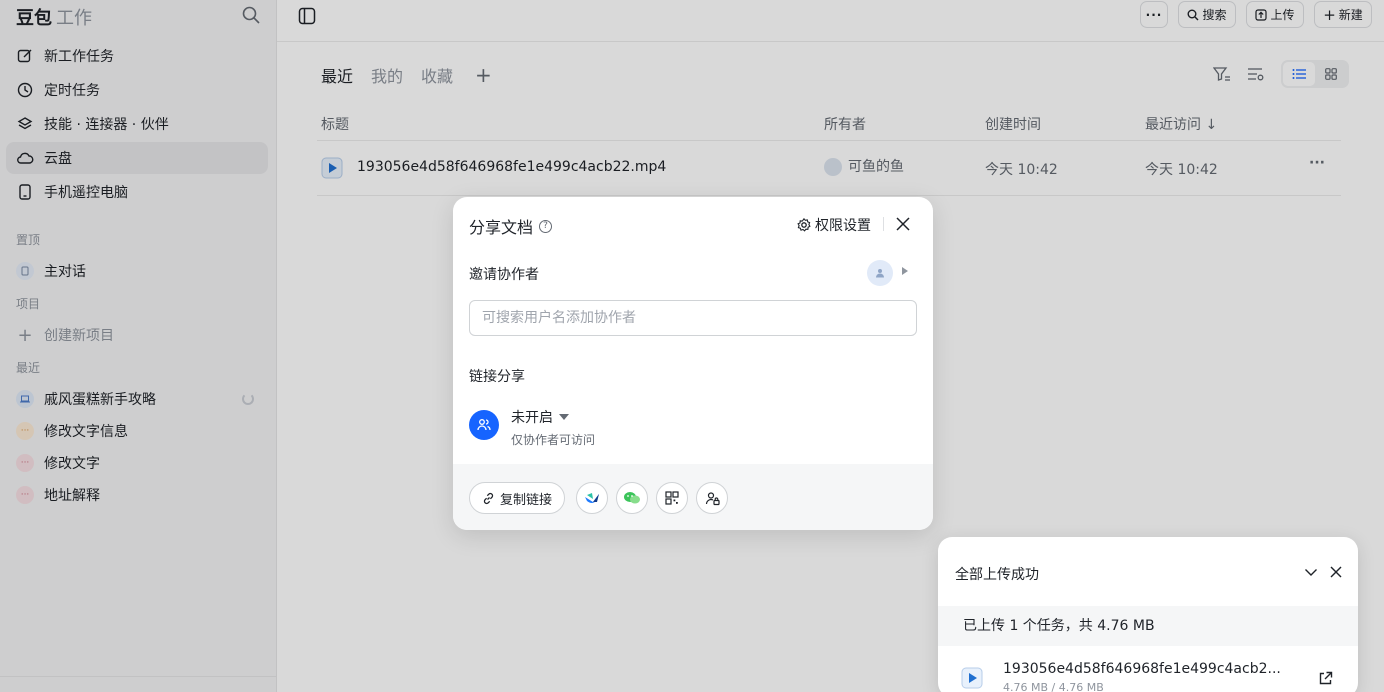 Image resolution: width=1384 pixels, height=692 pixels. I want to click on open-external-icon, so click(1325, 678).